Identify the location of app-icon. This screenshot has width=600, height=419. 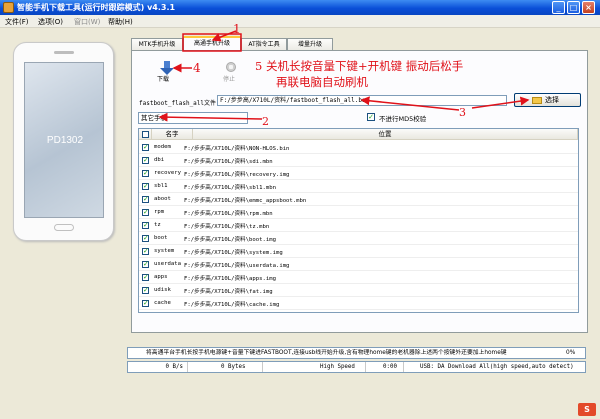
(8, 7).